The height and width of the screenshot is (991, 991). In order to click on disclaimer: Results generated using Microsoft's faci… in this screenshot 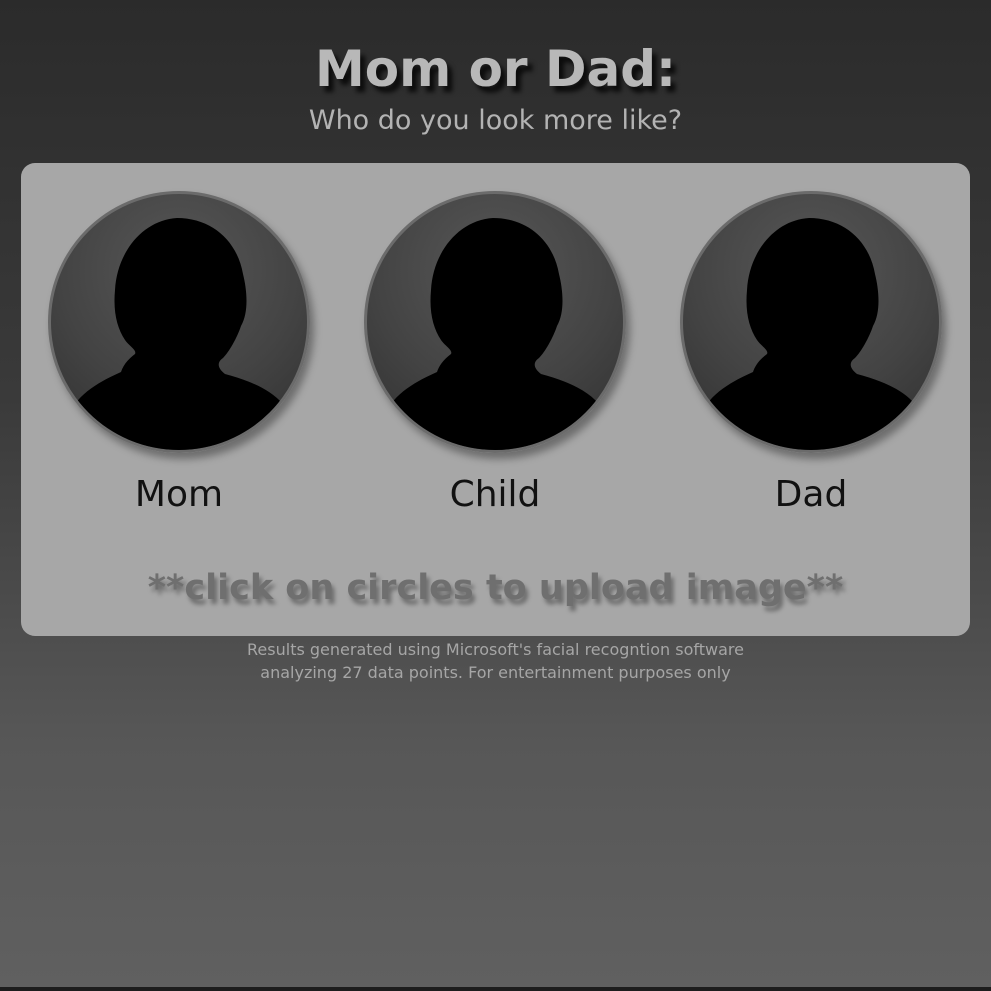, I will do `click(495, 661)`.